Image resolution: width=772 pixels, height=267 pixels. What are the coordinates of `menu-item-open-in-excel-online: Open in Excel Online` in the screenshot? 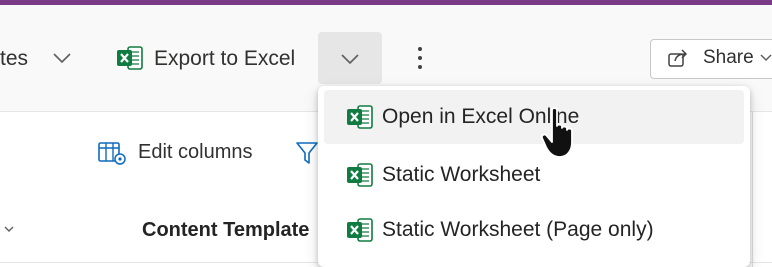 It's located at (534, 117).